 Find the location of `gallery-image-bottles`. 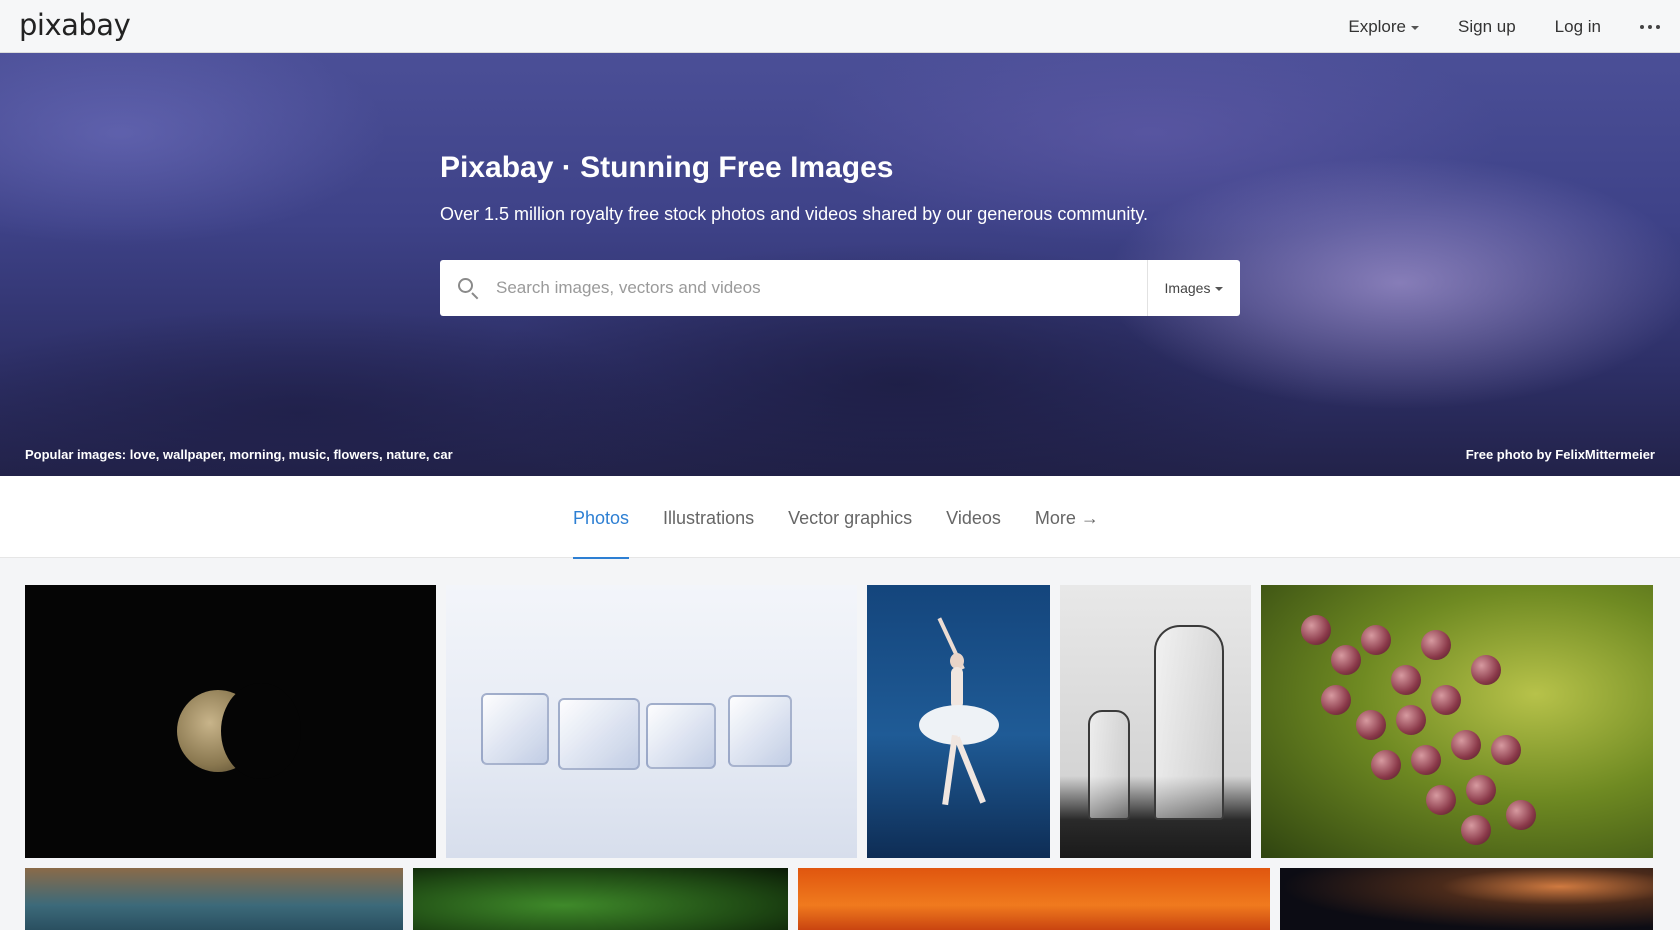

gallery-image-bottles is located at coordinates (1155, 721).